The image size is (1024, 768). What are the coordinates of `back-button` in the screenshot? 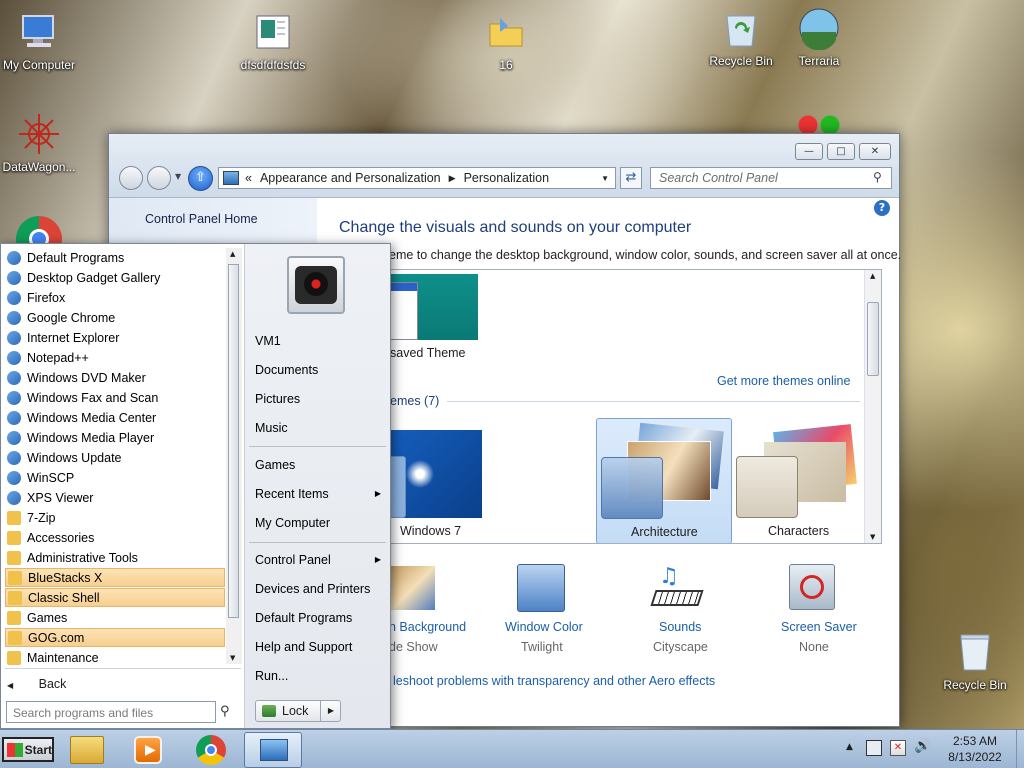 It's located at (131, 178).